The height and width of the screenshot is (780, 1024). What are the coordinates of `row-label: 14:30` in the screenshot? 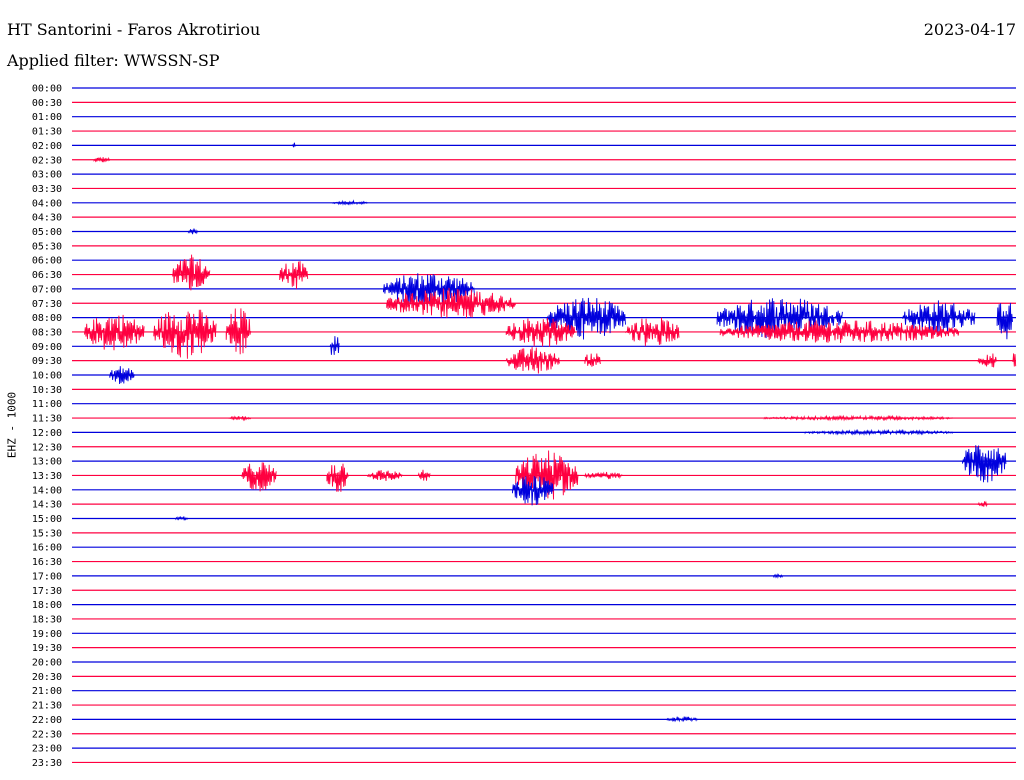 It's located at (47, 505).